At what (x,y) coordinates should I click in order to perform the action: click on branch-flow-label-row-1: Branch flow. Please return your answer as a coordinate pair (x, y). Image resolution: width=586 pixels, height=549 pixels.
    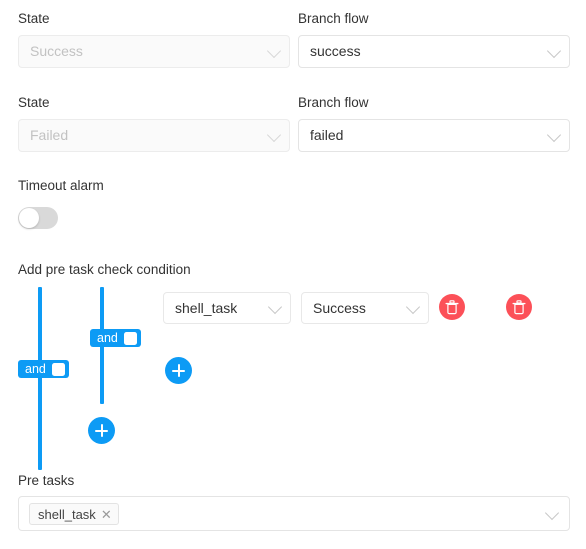
    Looking at the image, I should click on (333, 18).